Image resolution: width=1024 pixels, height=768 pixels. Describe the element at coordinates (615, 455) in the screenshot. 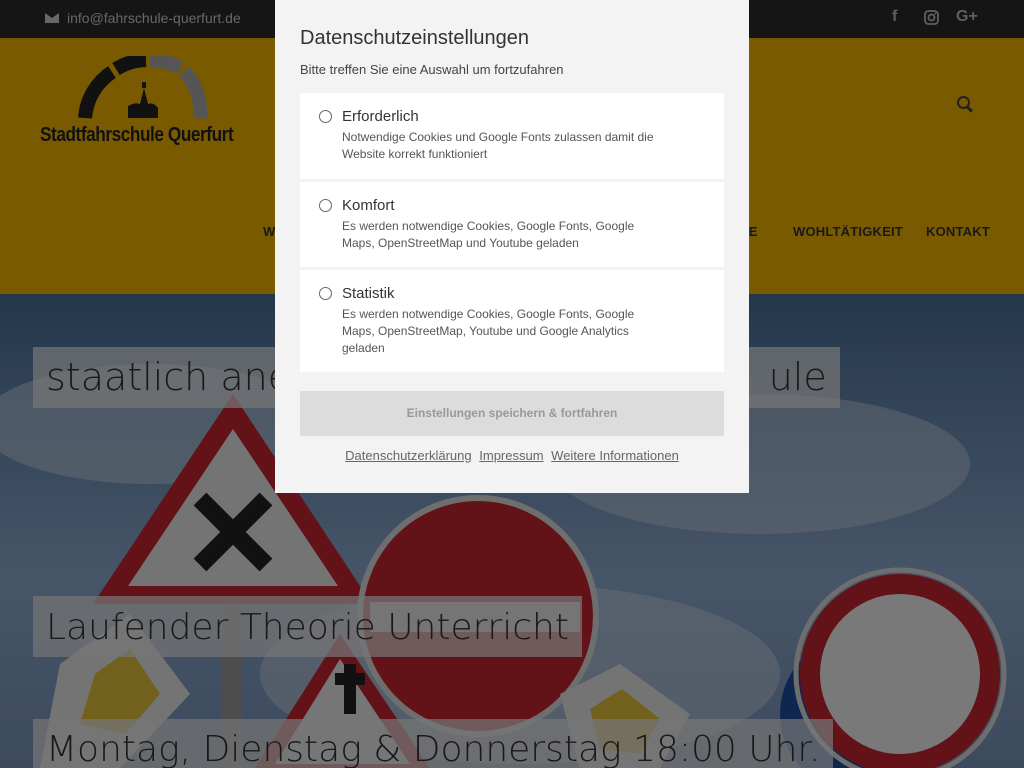

I see `more-info-link: Weitere Informationen` at that location.